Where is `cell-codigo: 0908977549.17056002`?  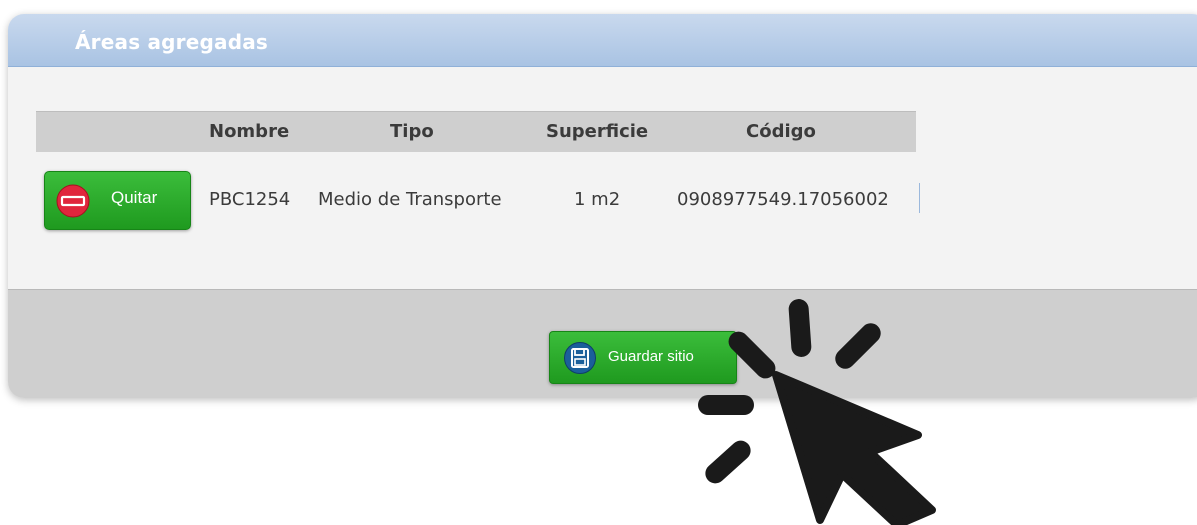
cell-codigo: 0908977549.17056002 is located at coordinates (783, 199).